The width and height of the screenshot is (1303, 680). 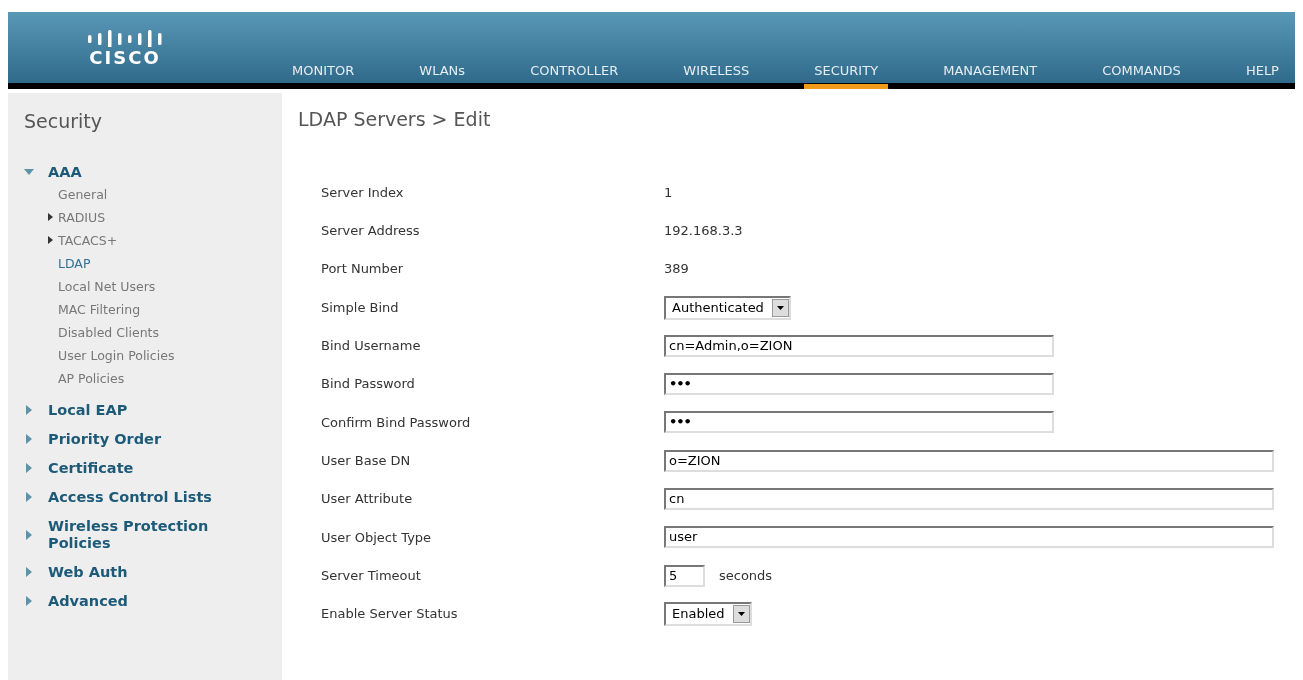 I want to click on field-label: User Base DN, so click(x=366, y=460).